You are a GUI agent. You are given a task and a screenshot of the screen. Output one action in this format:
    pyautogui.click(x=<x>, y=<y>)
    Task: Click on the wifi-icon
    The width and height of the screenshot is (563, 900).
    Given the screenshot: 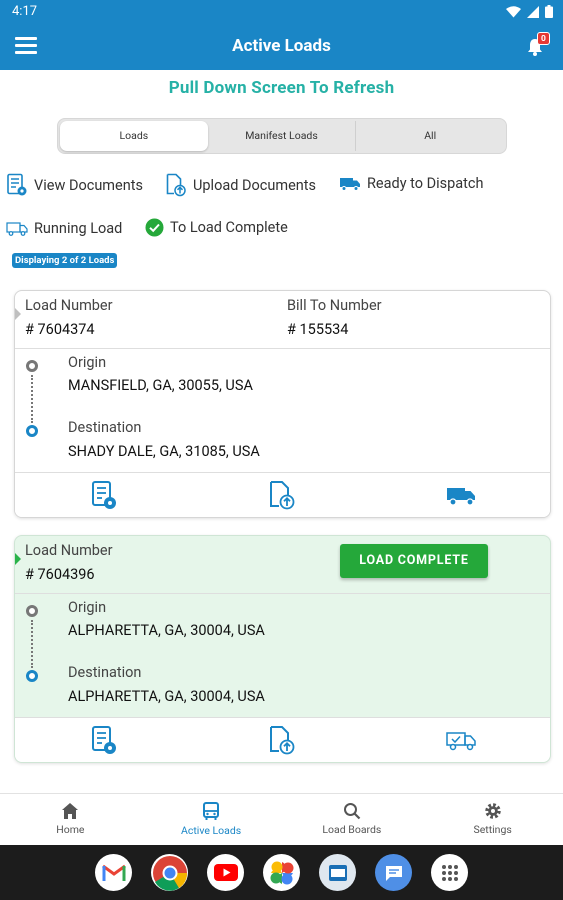 What is the action you would take?
    pyautogui.click(x=513, y=11)
    